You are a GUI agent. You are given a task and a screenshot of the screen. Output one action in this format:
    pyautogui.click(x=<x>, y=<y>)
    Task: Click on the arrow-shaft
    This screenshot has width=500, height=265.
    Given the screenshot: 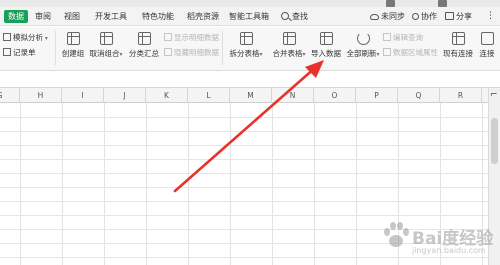 What is the action you would take?
    pyautogui.click(x=245, y=129)
    